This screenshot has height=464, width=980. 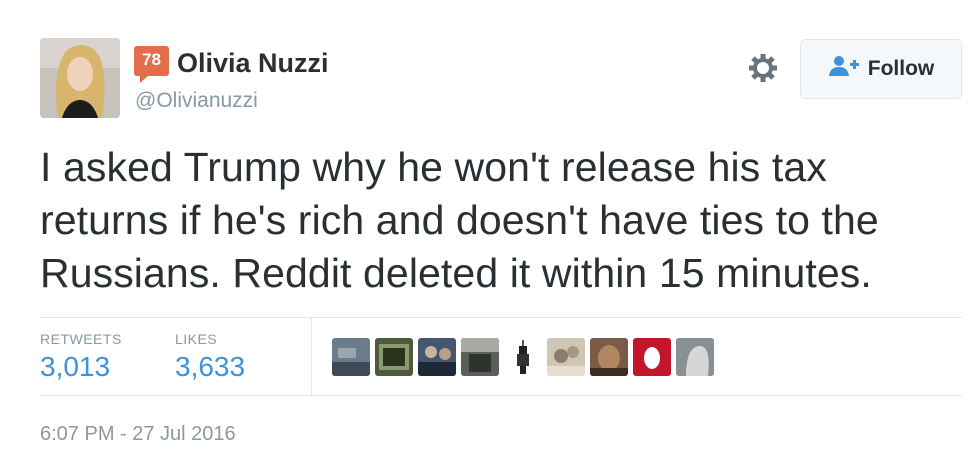 I want to click on add-user-icon, so click(x=844, y=69).